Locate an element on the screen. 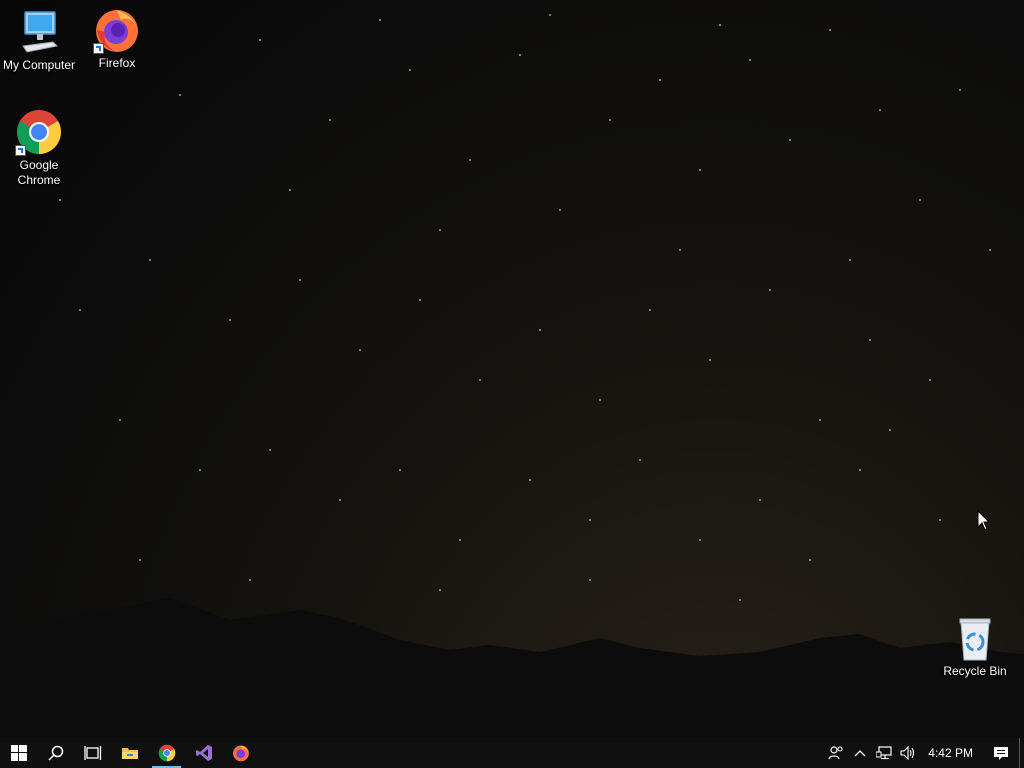 The width and height of the screenshot is (1024, 768). action-center-button is located at coordinates (1001, 753).